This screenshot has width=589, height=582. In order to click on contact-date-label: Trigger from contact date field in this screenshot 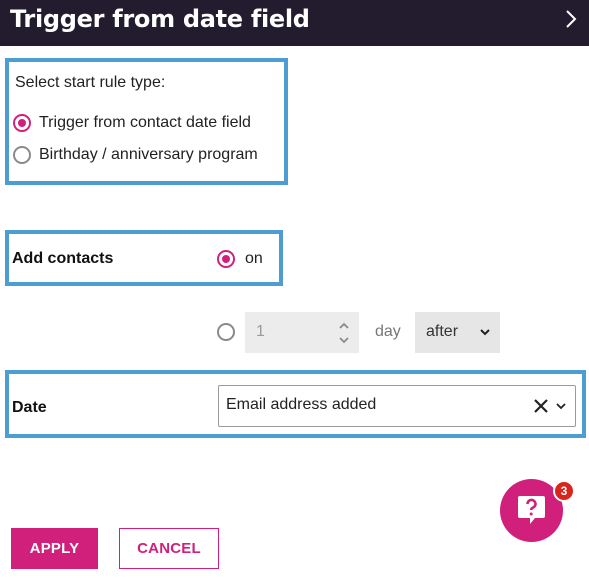, I will do `click(145, 122)`.